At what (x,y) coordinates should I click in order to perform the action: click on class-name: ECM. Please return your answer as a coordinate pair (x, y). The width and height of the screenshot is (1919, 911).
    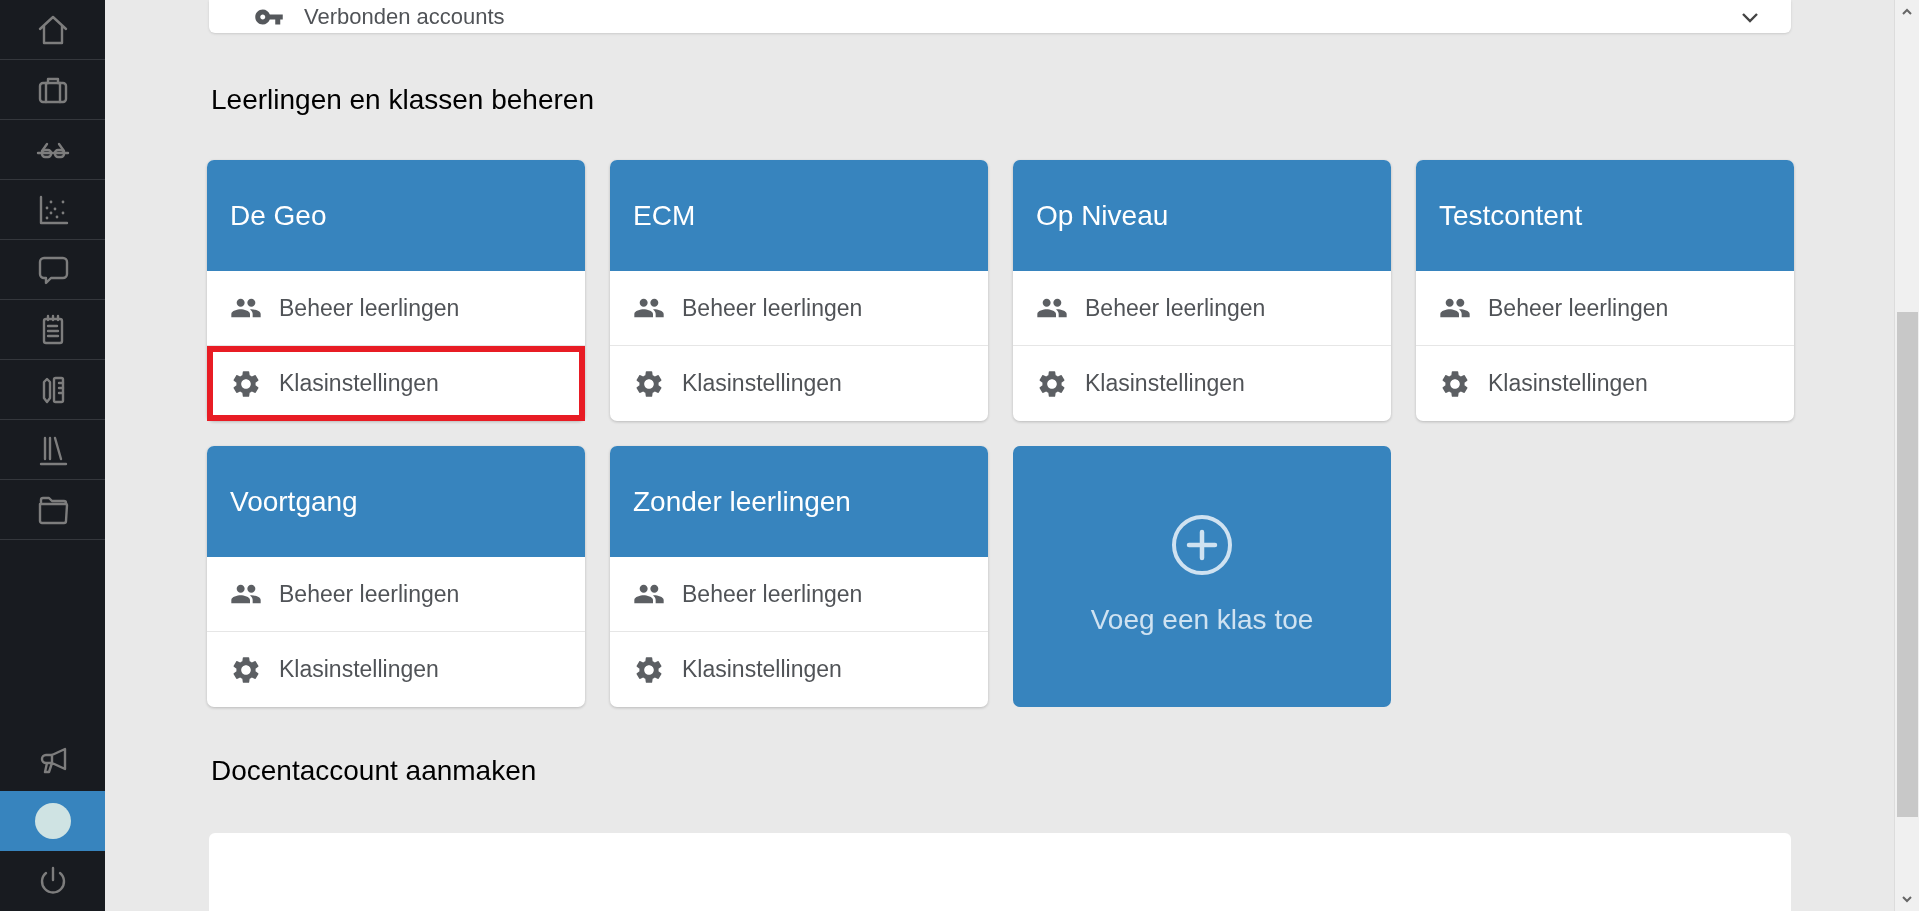
    Looking at the image, I should click on (664, 215).